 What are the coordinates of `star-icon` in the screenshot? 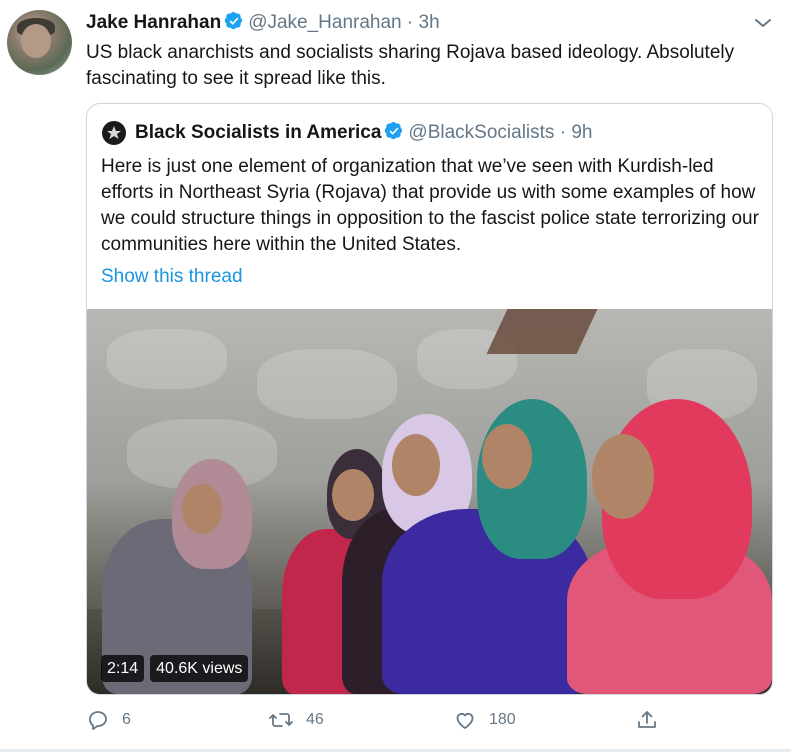 It's located at (114, 132).